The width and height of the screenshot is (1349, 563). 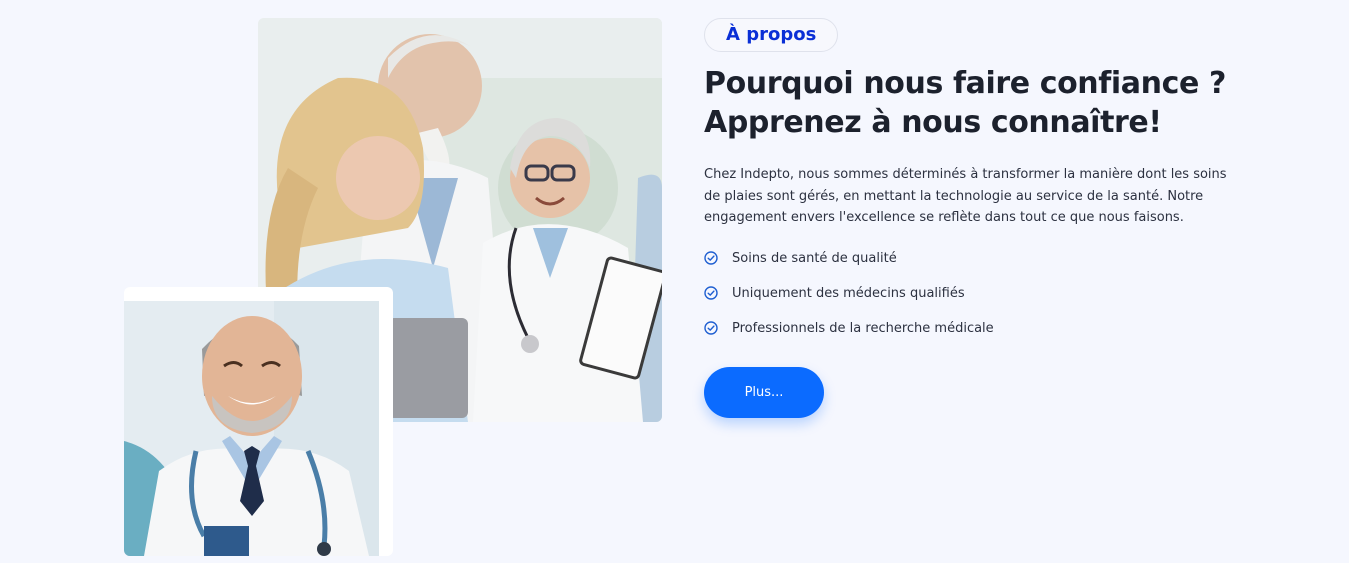 I want to click on title-line-1: Pourquoi nous faire confiance ?, so click(x=965, y=83).